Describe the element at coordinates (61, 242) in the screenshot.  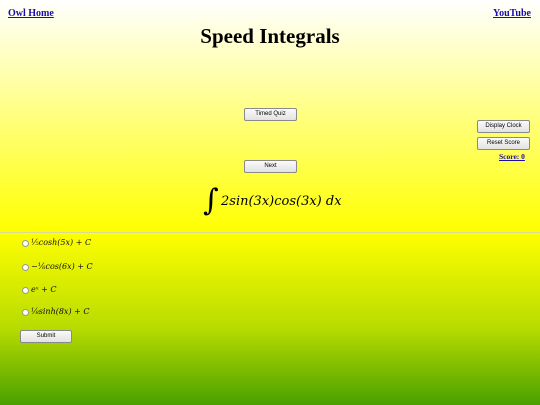
I see `answer-label: ⅕cosh(5x) + C` at that location.